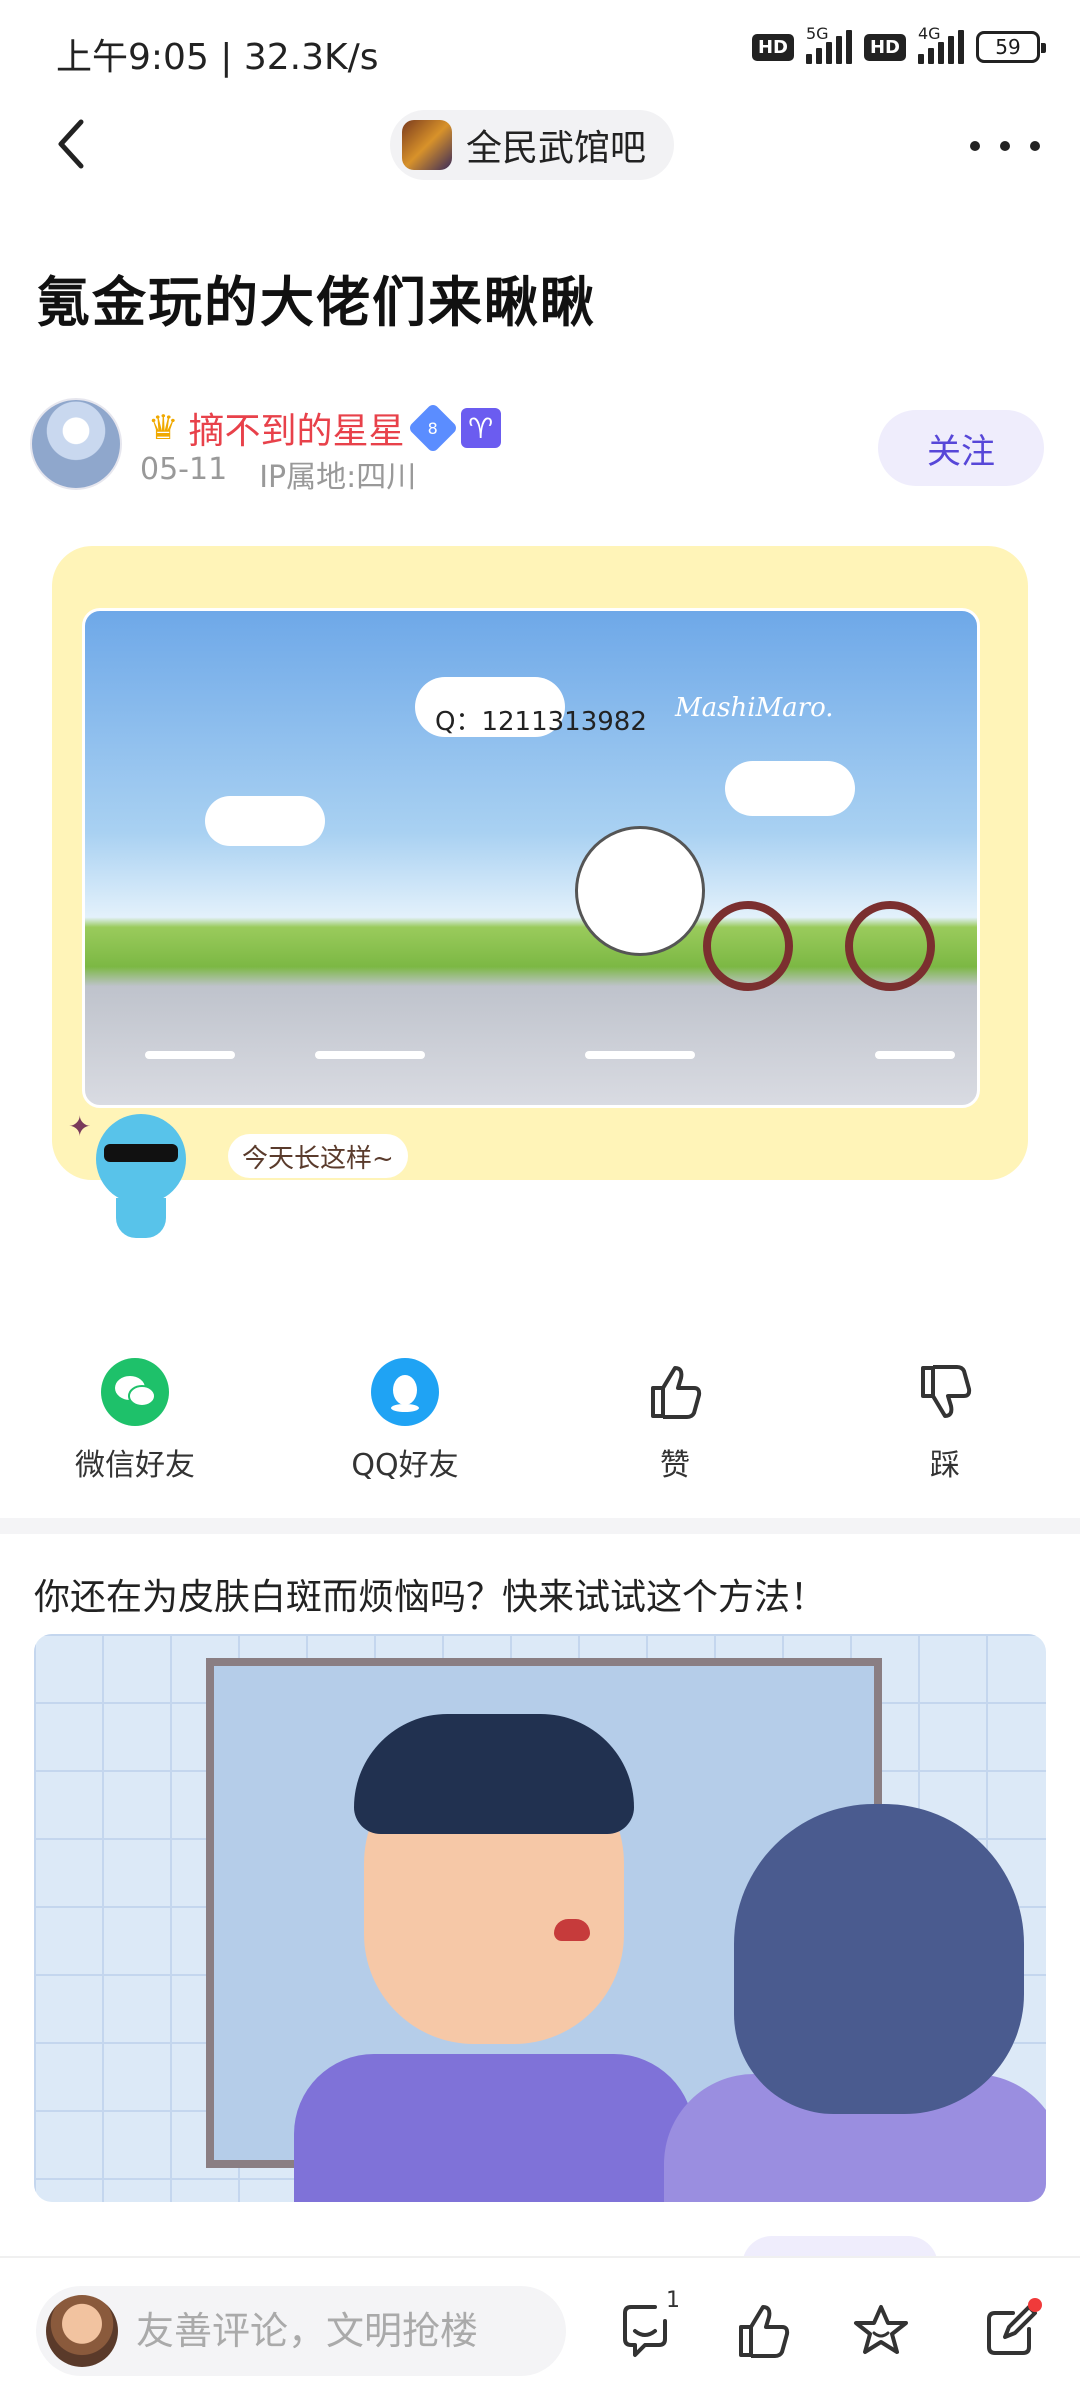 Image resolution: width=1080 pixels, height=2400 pixels. Describe the element at coordinates (494, 1774) in the screenshot. I see `person-reflection-hair` at that location.